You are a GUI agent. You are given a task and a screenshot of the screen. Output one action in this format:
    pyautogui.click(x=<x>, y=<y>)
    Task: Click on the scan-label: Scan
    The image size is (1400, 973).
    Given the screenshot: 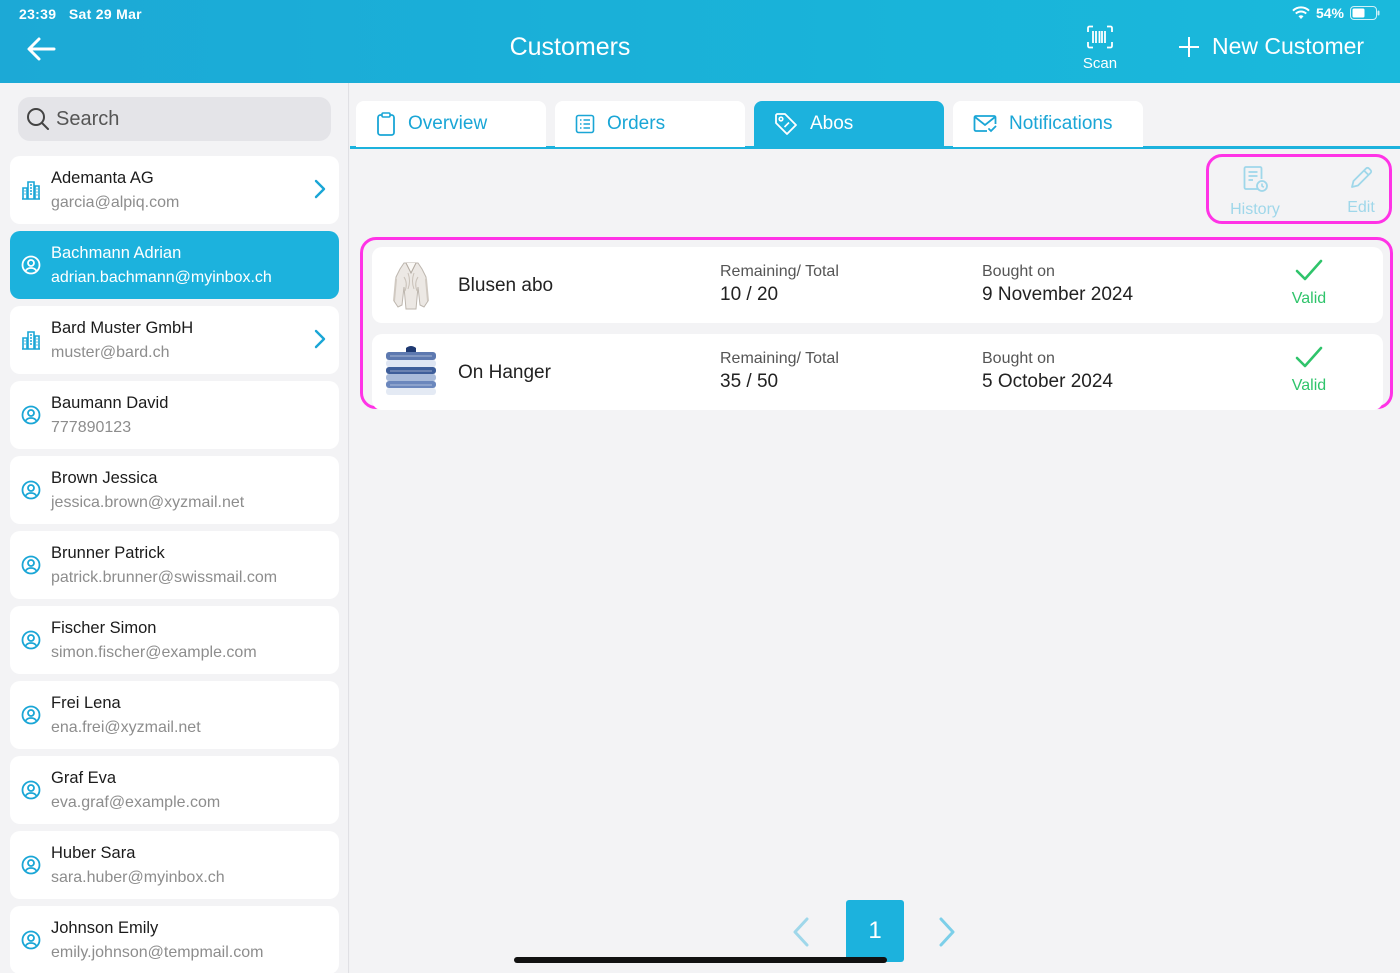 What is the action you would take?
    pyautogui.click(x=1100, y=63)
    